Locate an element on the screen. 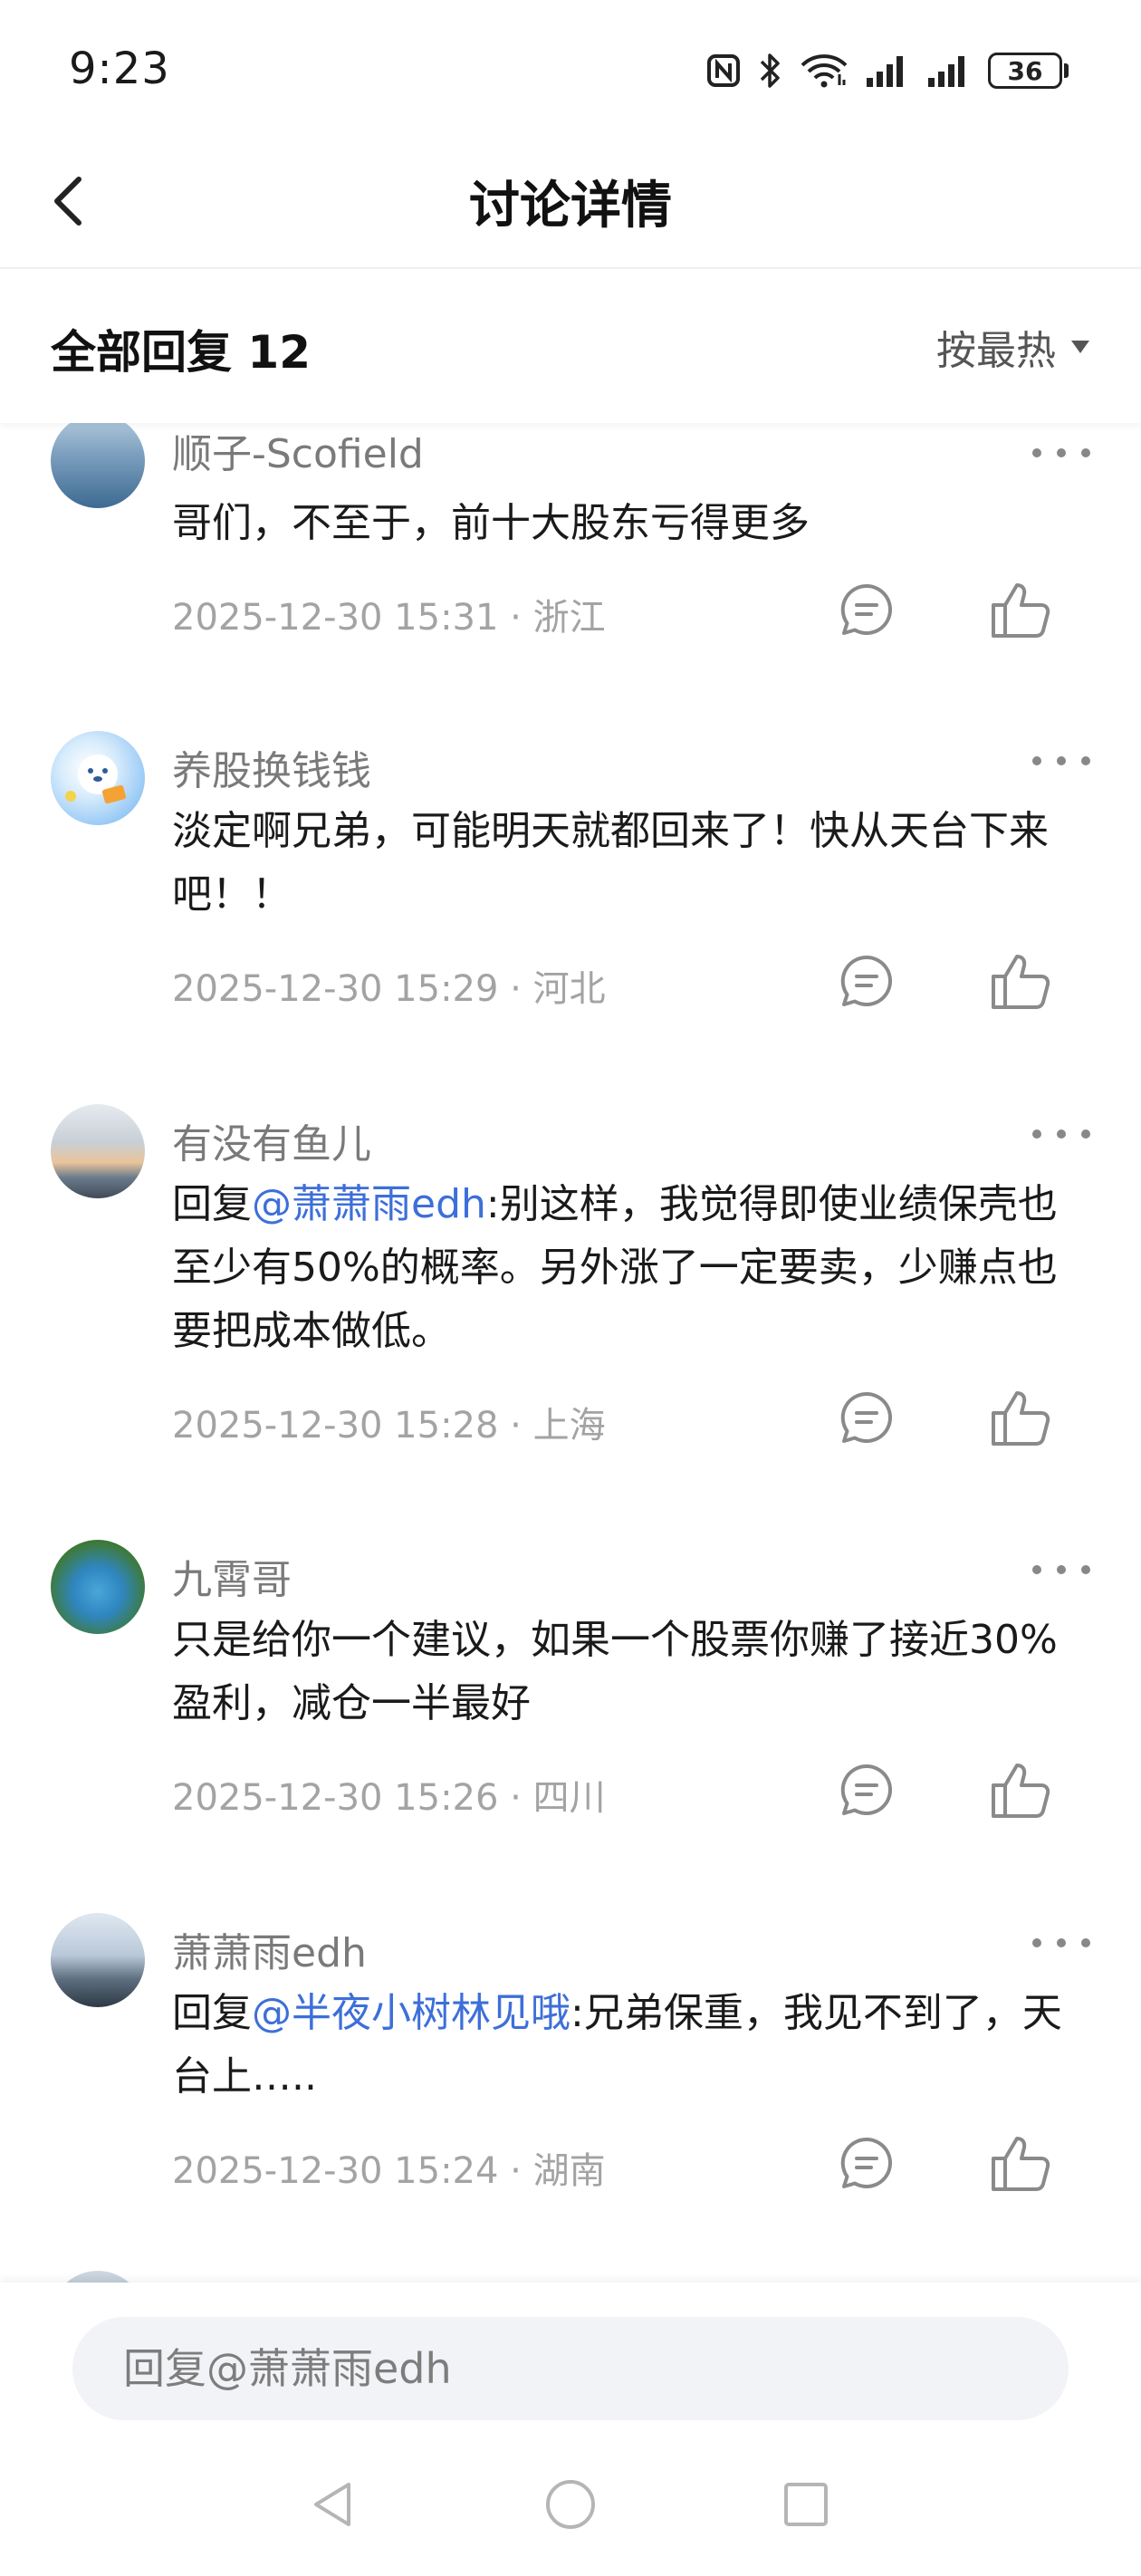 The height and width of the screenshot is (2576, 1141). mention-link: @萧萧雨edh is located at coordinates (369, 1204).